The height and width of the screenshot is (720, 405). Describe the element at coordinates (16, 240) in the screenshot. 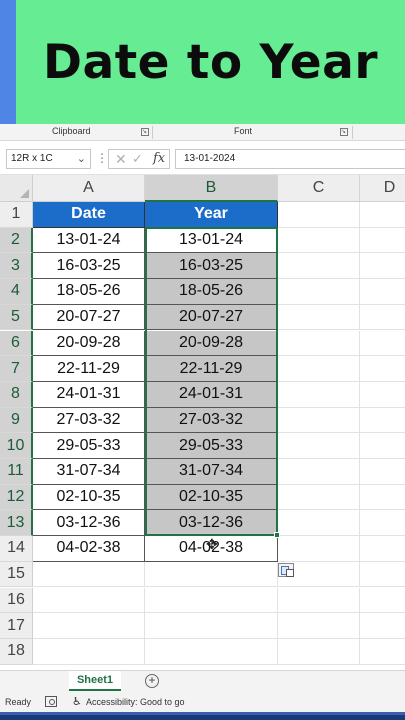

I see `row-header: 2` at that location.